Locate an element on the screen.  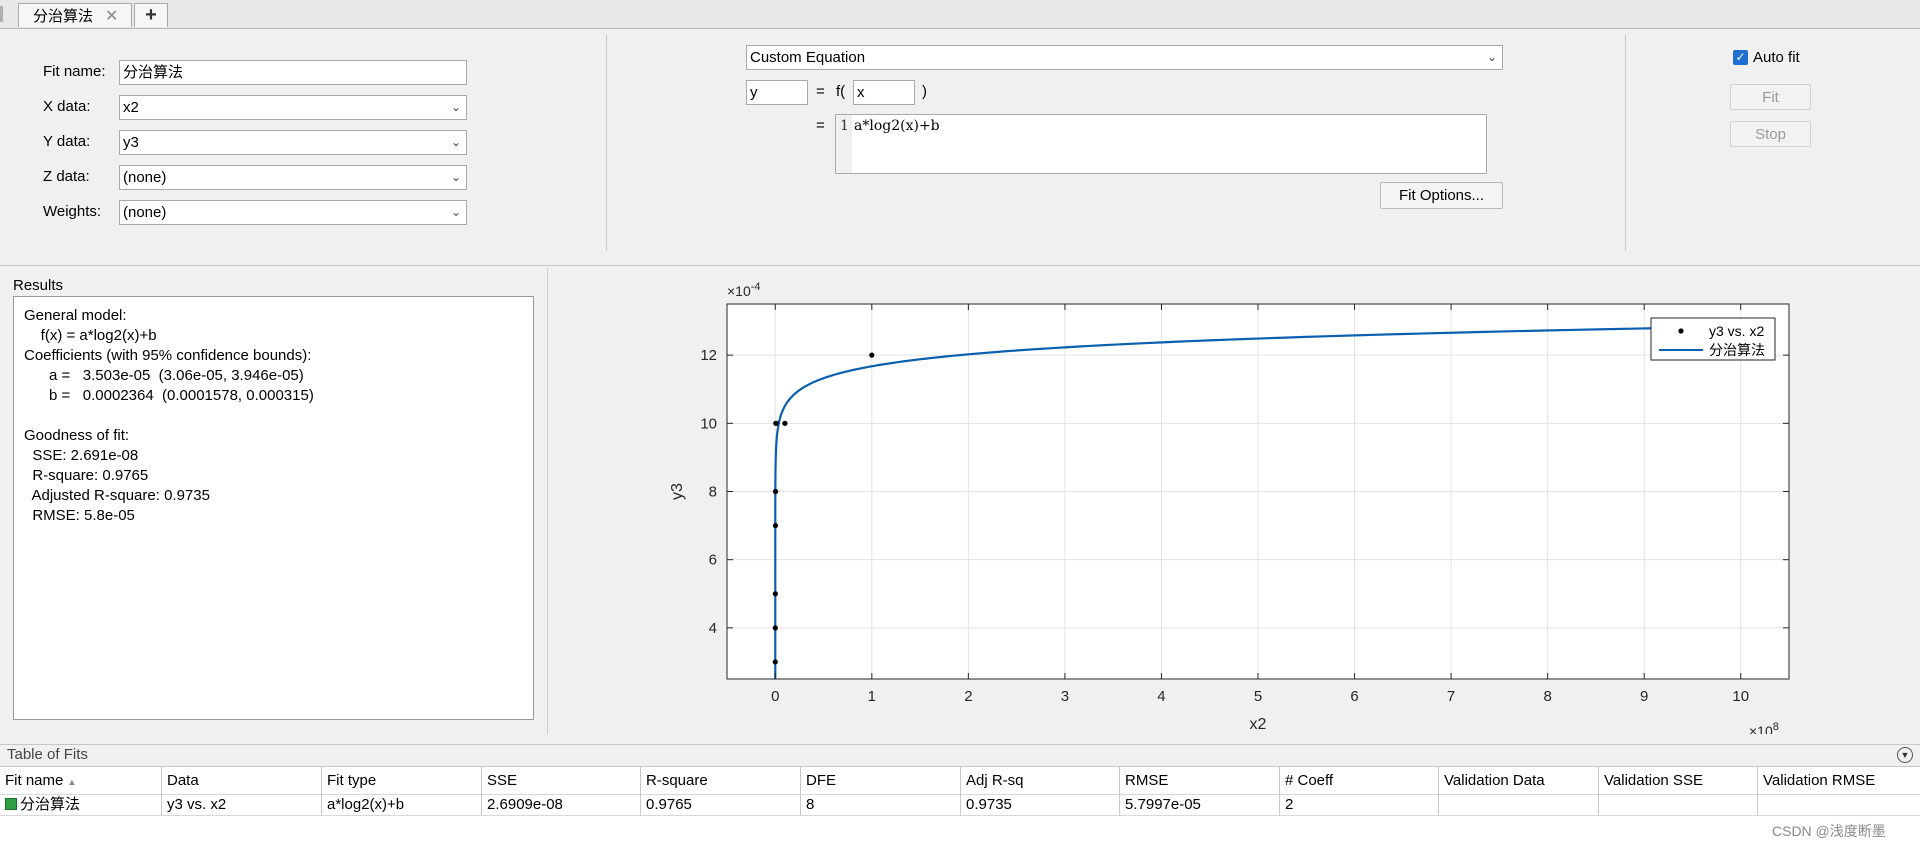
column-header-num-coeff: # Coeff is located at coordinates (1359, 781).